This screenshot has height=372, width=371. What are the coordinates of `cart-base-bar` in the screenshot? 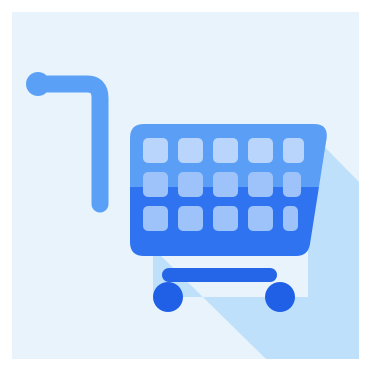 It's located at (219, 275).